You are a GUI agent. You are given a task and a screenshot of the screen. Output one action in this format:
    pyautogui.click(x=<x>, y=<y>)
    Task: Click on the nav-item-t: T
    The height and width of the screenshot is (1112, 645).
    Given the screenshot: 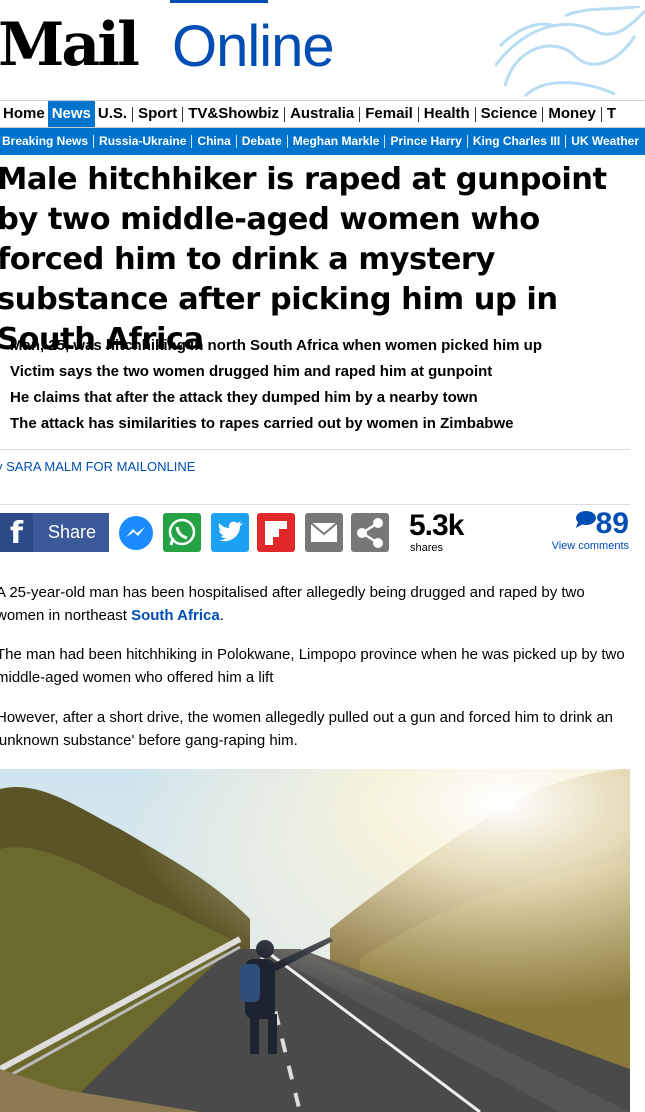 What is the action you would take?
    pyautogui.click(x=611, y=114)
    